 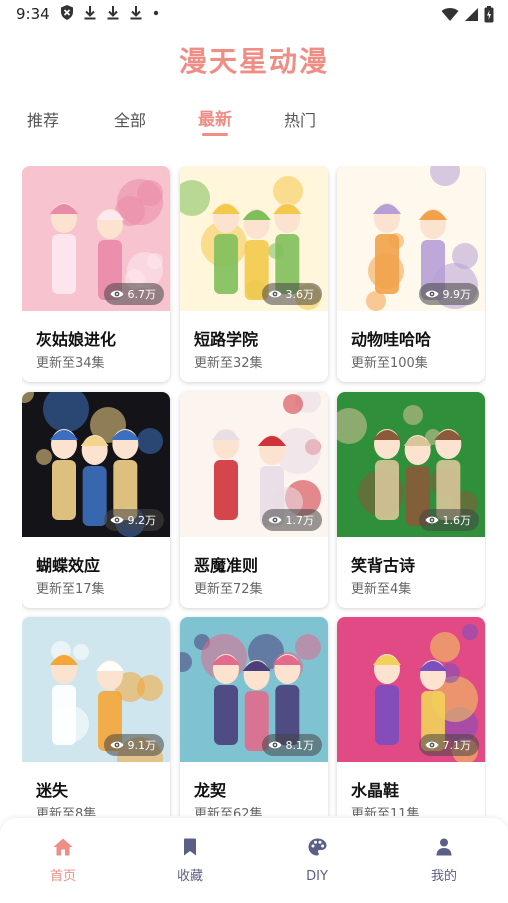 I want to click on comic-episode-count: 更新至100集, so click(x=389, y=363).